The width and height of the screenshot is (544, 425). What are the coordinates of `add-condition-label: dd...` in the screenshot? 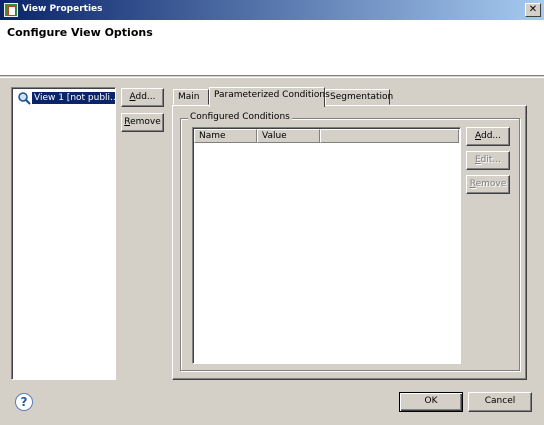 It's located at (490, 136).